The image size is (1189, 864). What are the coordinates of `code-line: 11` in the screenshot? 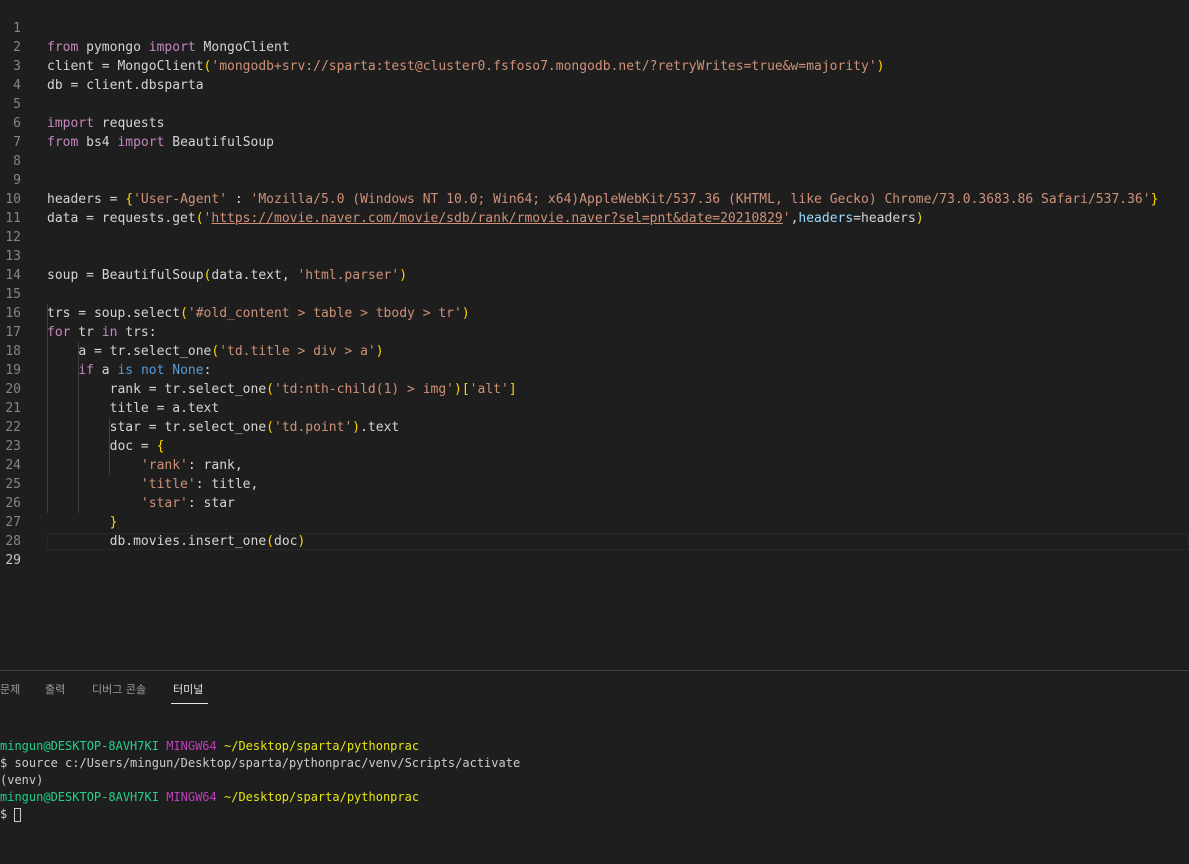 It's located at (594, 208).